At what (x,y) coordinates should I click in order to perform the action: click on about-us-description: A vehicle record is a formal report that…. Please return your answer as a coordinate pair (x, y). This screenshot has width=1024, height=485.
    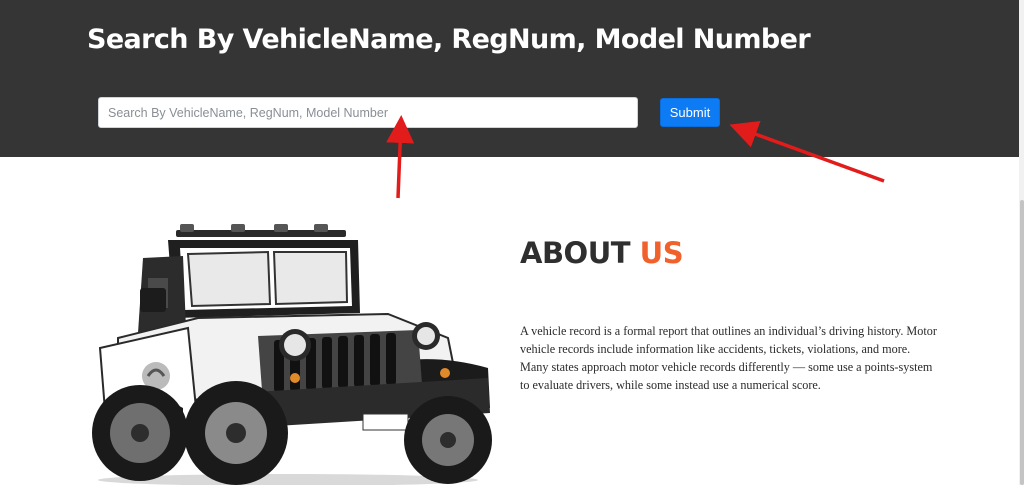
    Looking at the image, I should click on (728, 358).